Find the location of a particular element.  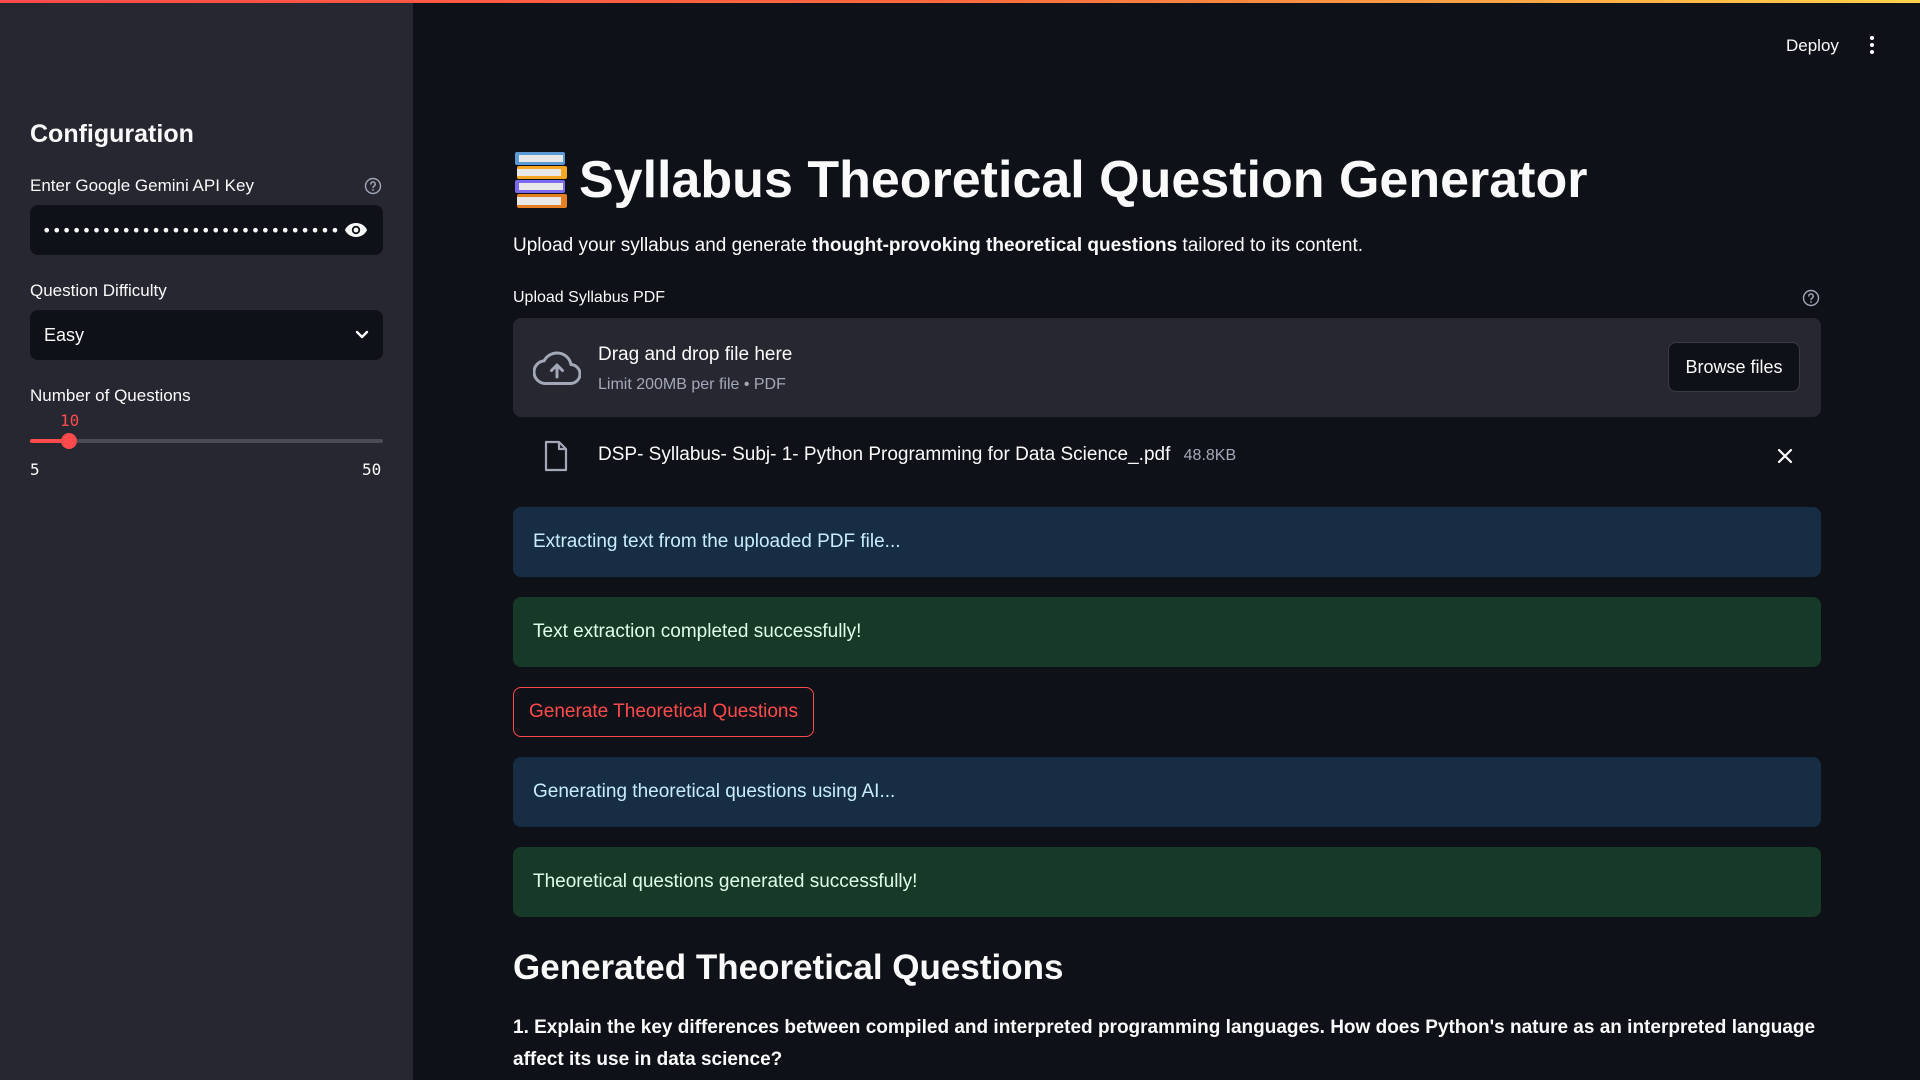

top-decoration-bar is located at coordinates (960, 1).